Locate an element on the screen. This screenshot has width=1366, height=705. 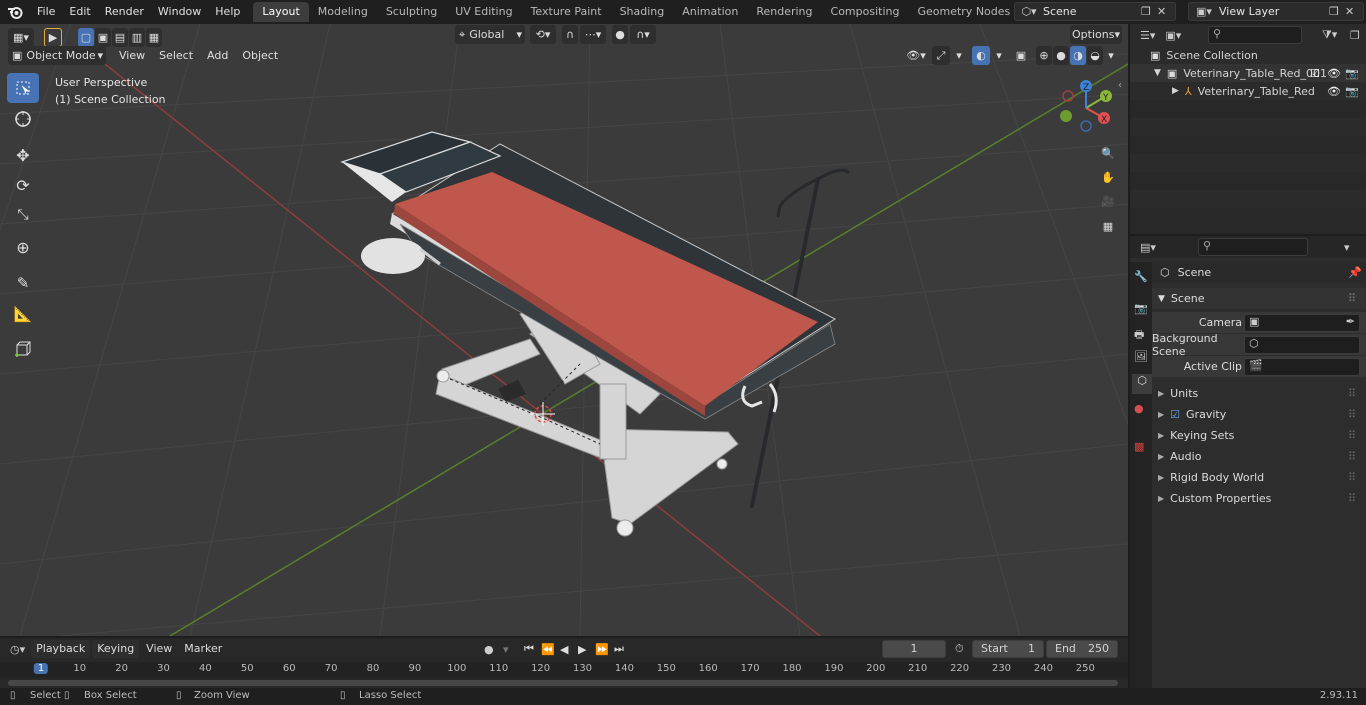
ortho-toggle-icon: ▦ is located at coordinates (1108, 226).